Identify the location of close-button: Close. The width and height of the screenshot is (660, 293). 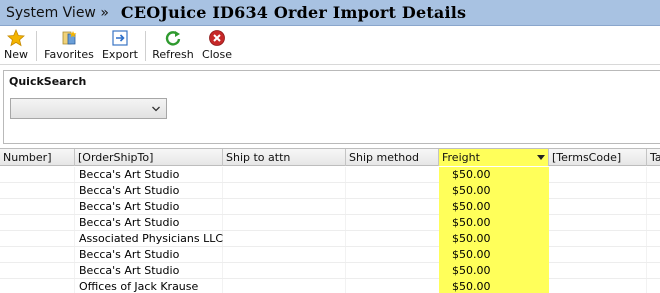
(217, 46).